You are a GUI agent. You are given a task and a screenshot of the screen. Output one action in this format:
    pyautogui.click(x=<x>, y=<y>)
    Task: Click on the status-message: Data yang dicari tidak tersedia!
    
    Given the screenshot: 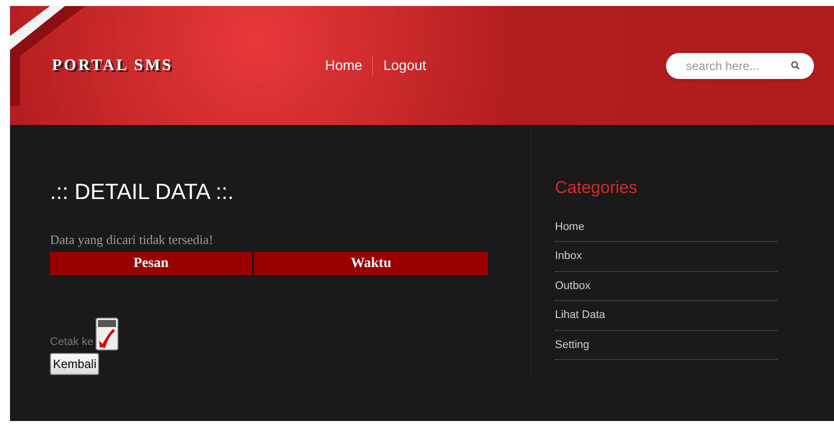 What is the action you would take?
    pyautogui.click(x=132, y=240)
    